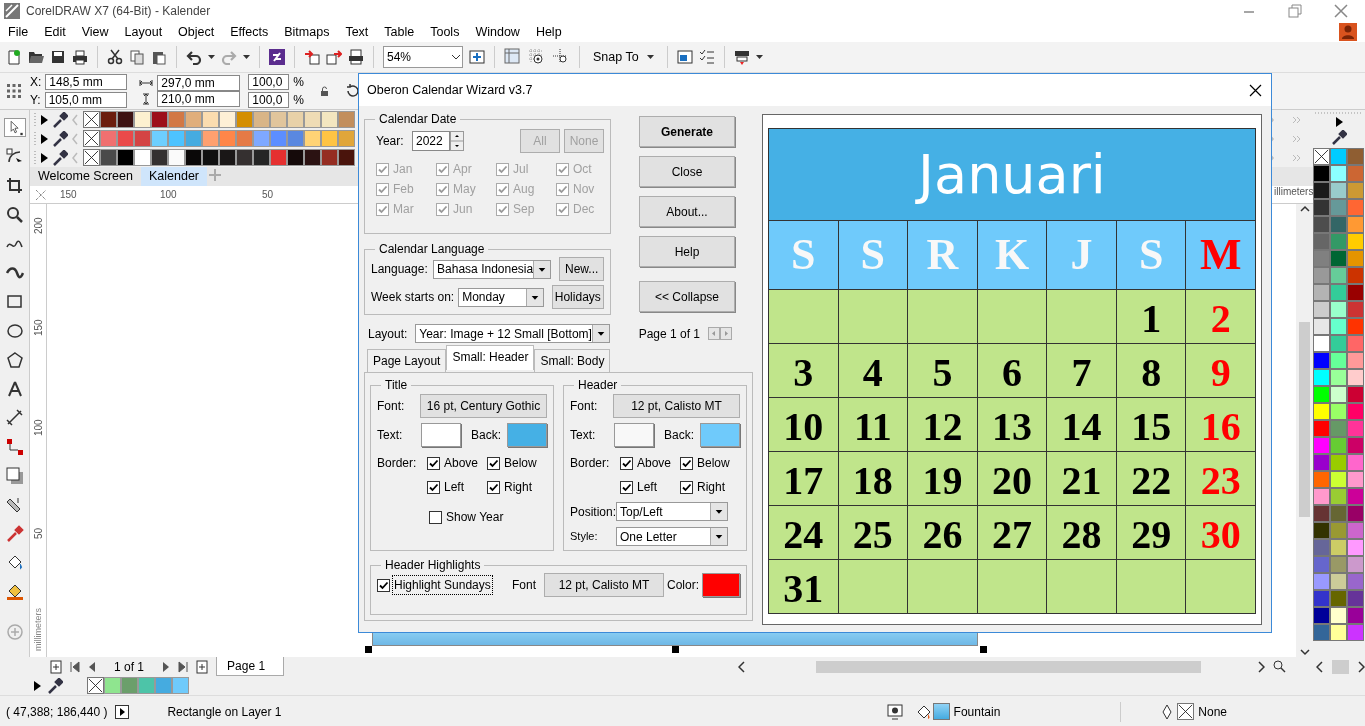  I want to click on ruler-label: 50, so click(38, 533).